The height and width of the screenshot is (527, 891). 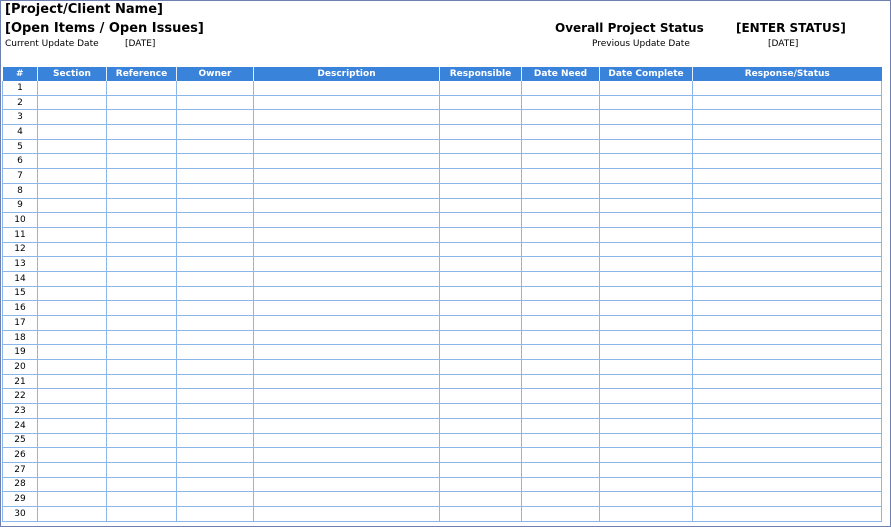 What do you see at coordinates (791, 28) in the screenshot?
I see `overall-status-value: [ENTER STATUS]` at bounding box center [791, 28].